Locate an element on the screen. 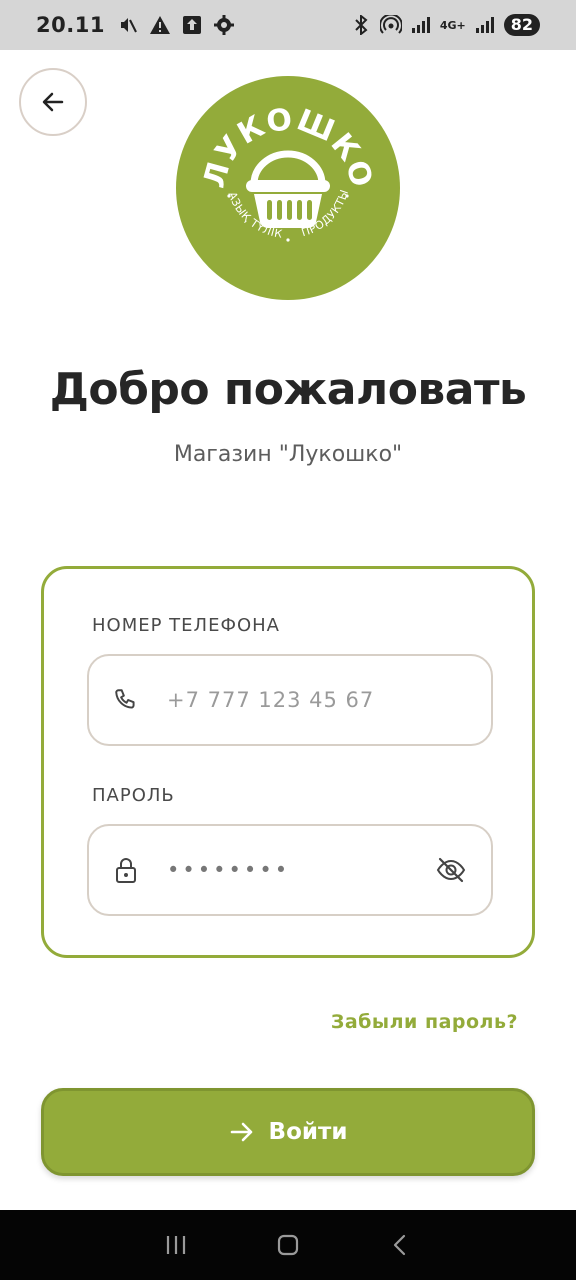 The image size is (576, 1280). svg-text: ЛУКОШКО is located at coordinates (288, 147).